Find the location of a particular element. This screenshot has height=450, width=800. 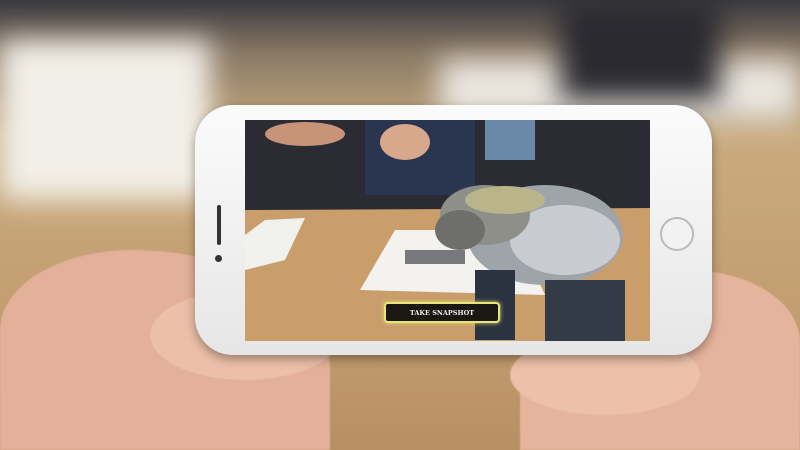

background-blur-light is located at coordinates (105, 120).